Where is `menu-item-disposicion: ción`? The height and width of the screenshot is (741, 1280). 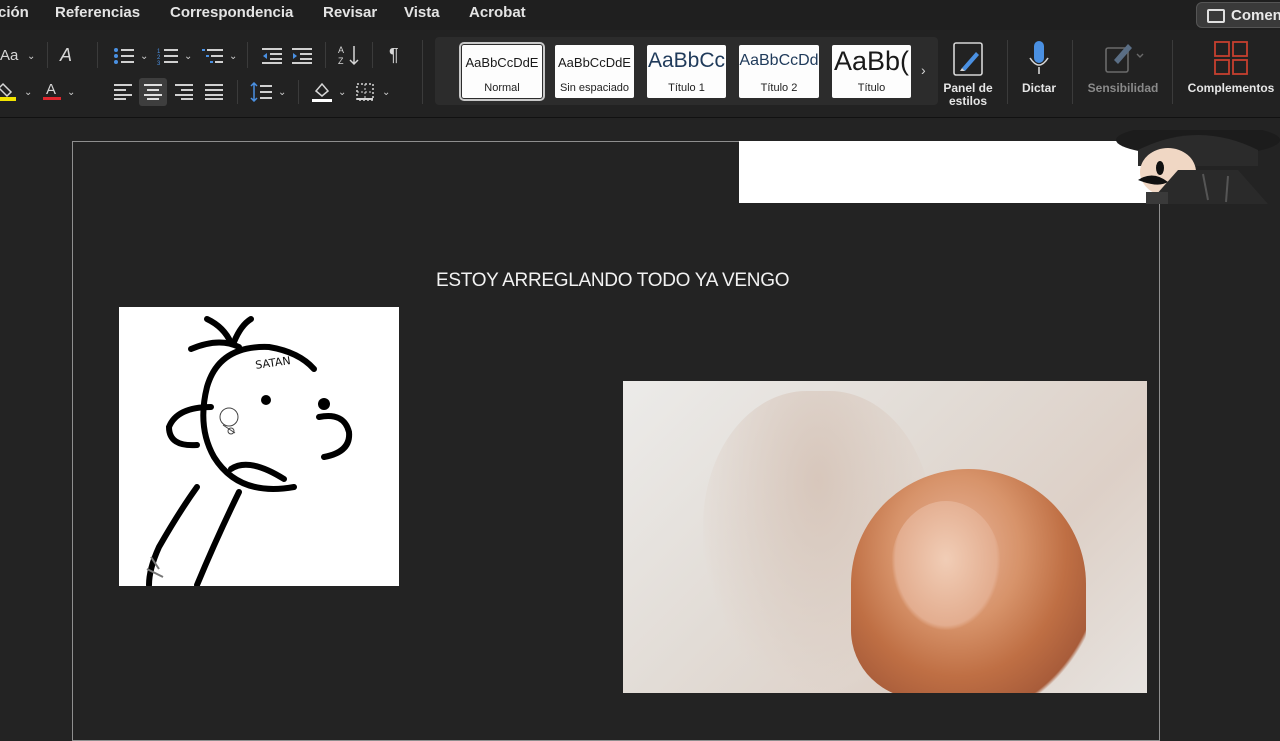
menu-item-disposicion: ción is located at coordinates (14, 12).